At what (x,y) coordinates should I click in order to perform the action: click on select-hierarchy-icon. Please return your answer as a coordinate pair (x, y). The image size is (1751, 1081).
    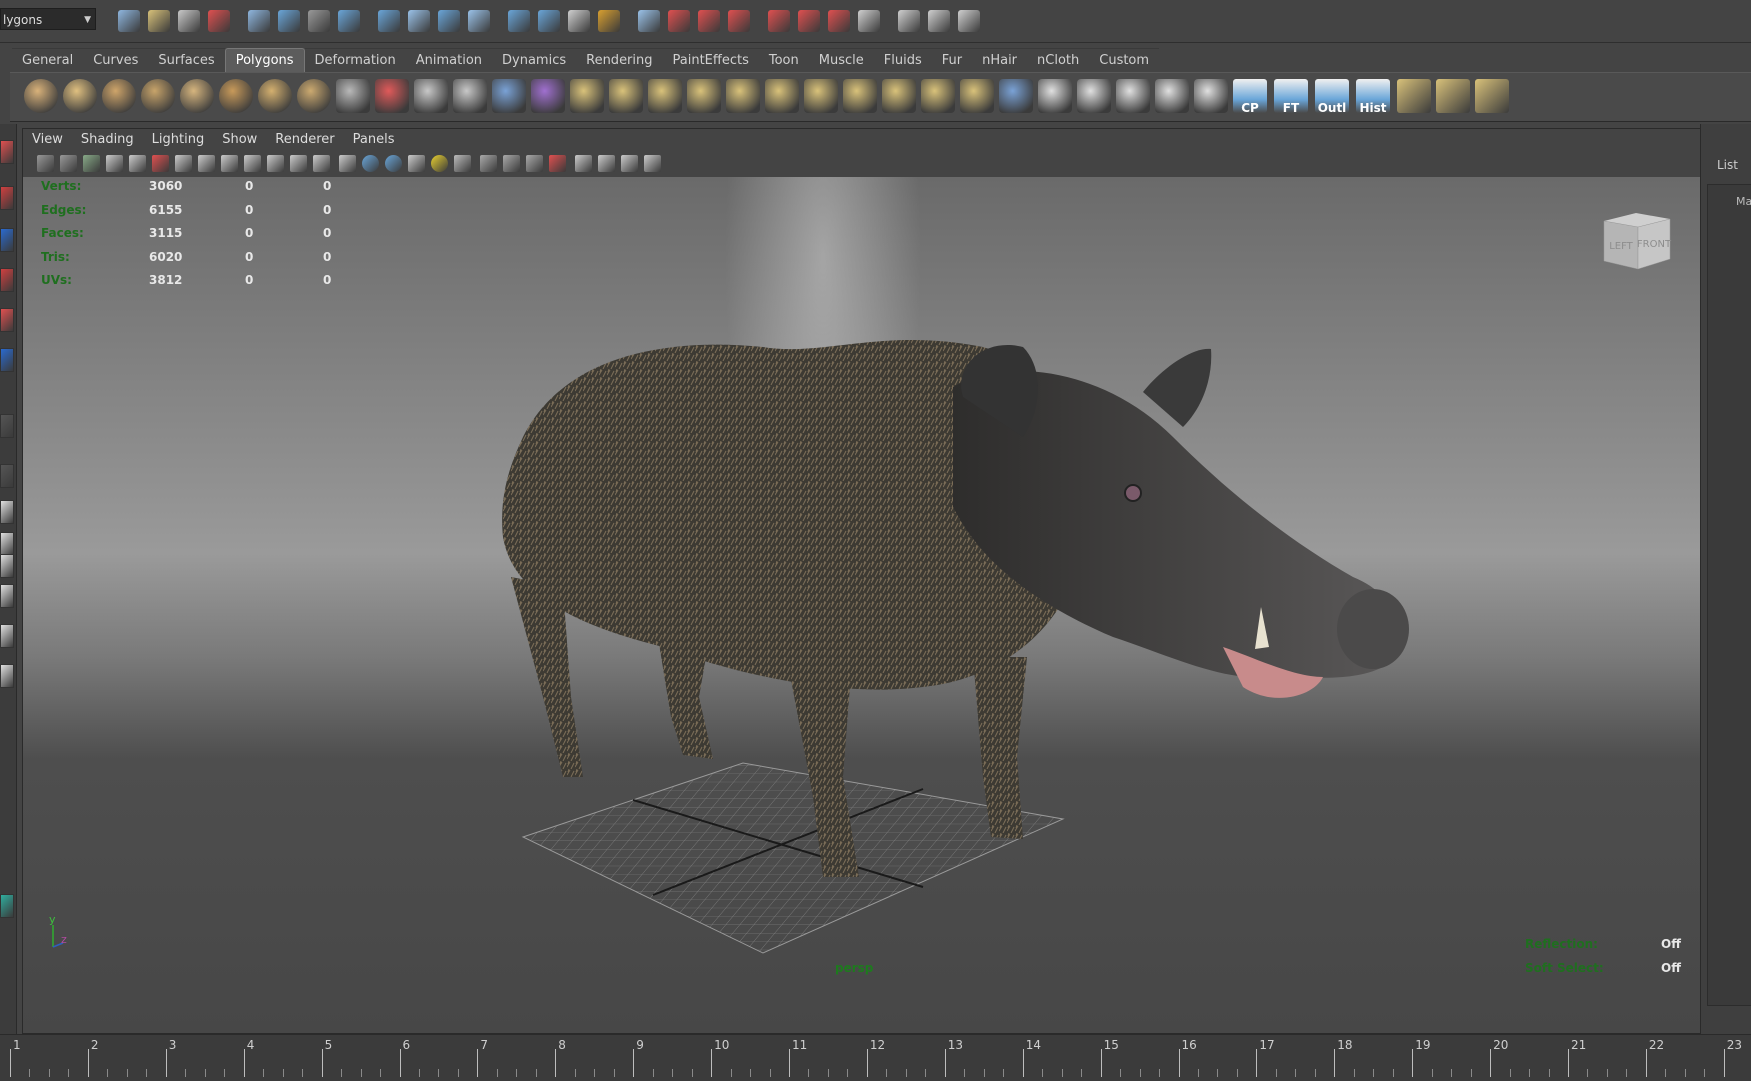
    Looking at the image, I should click on (219, 21).